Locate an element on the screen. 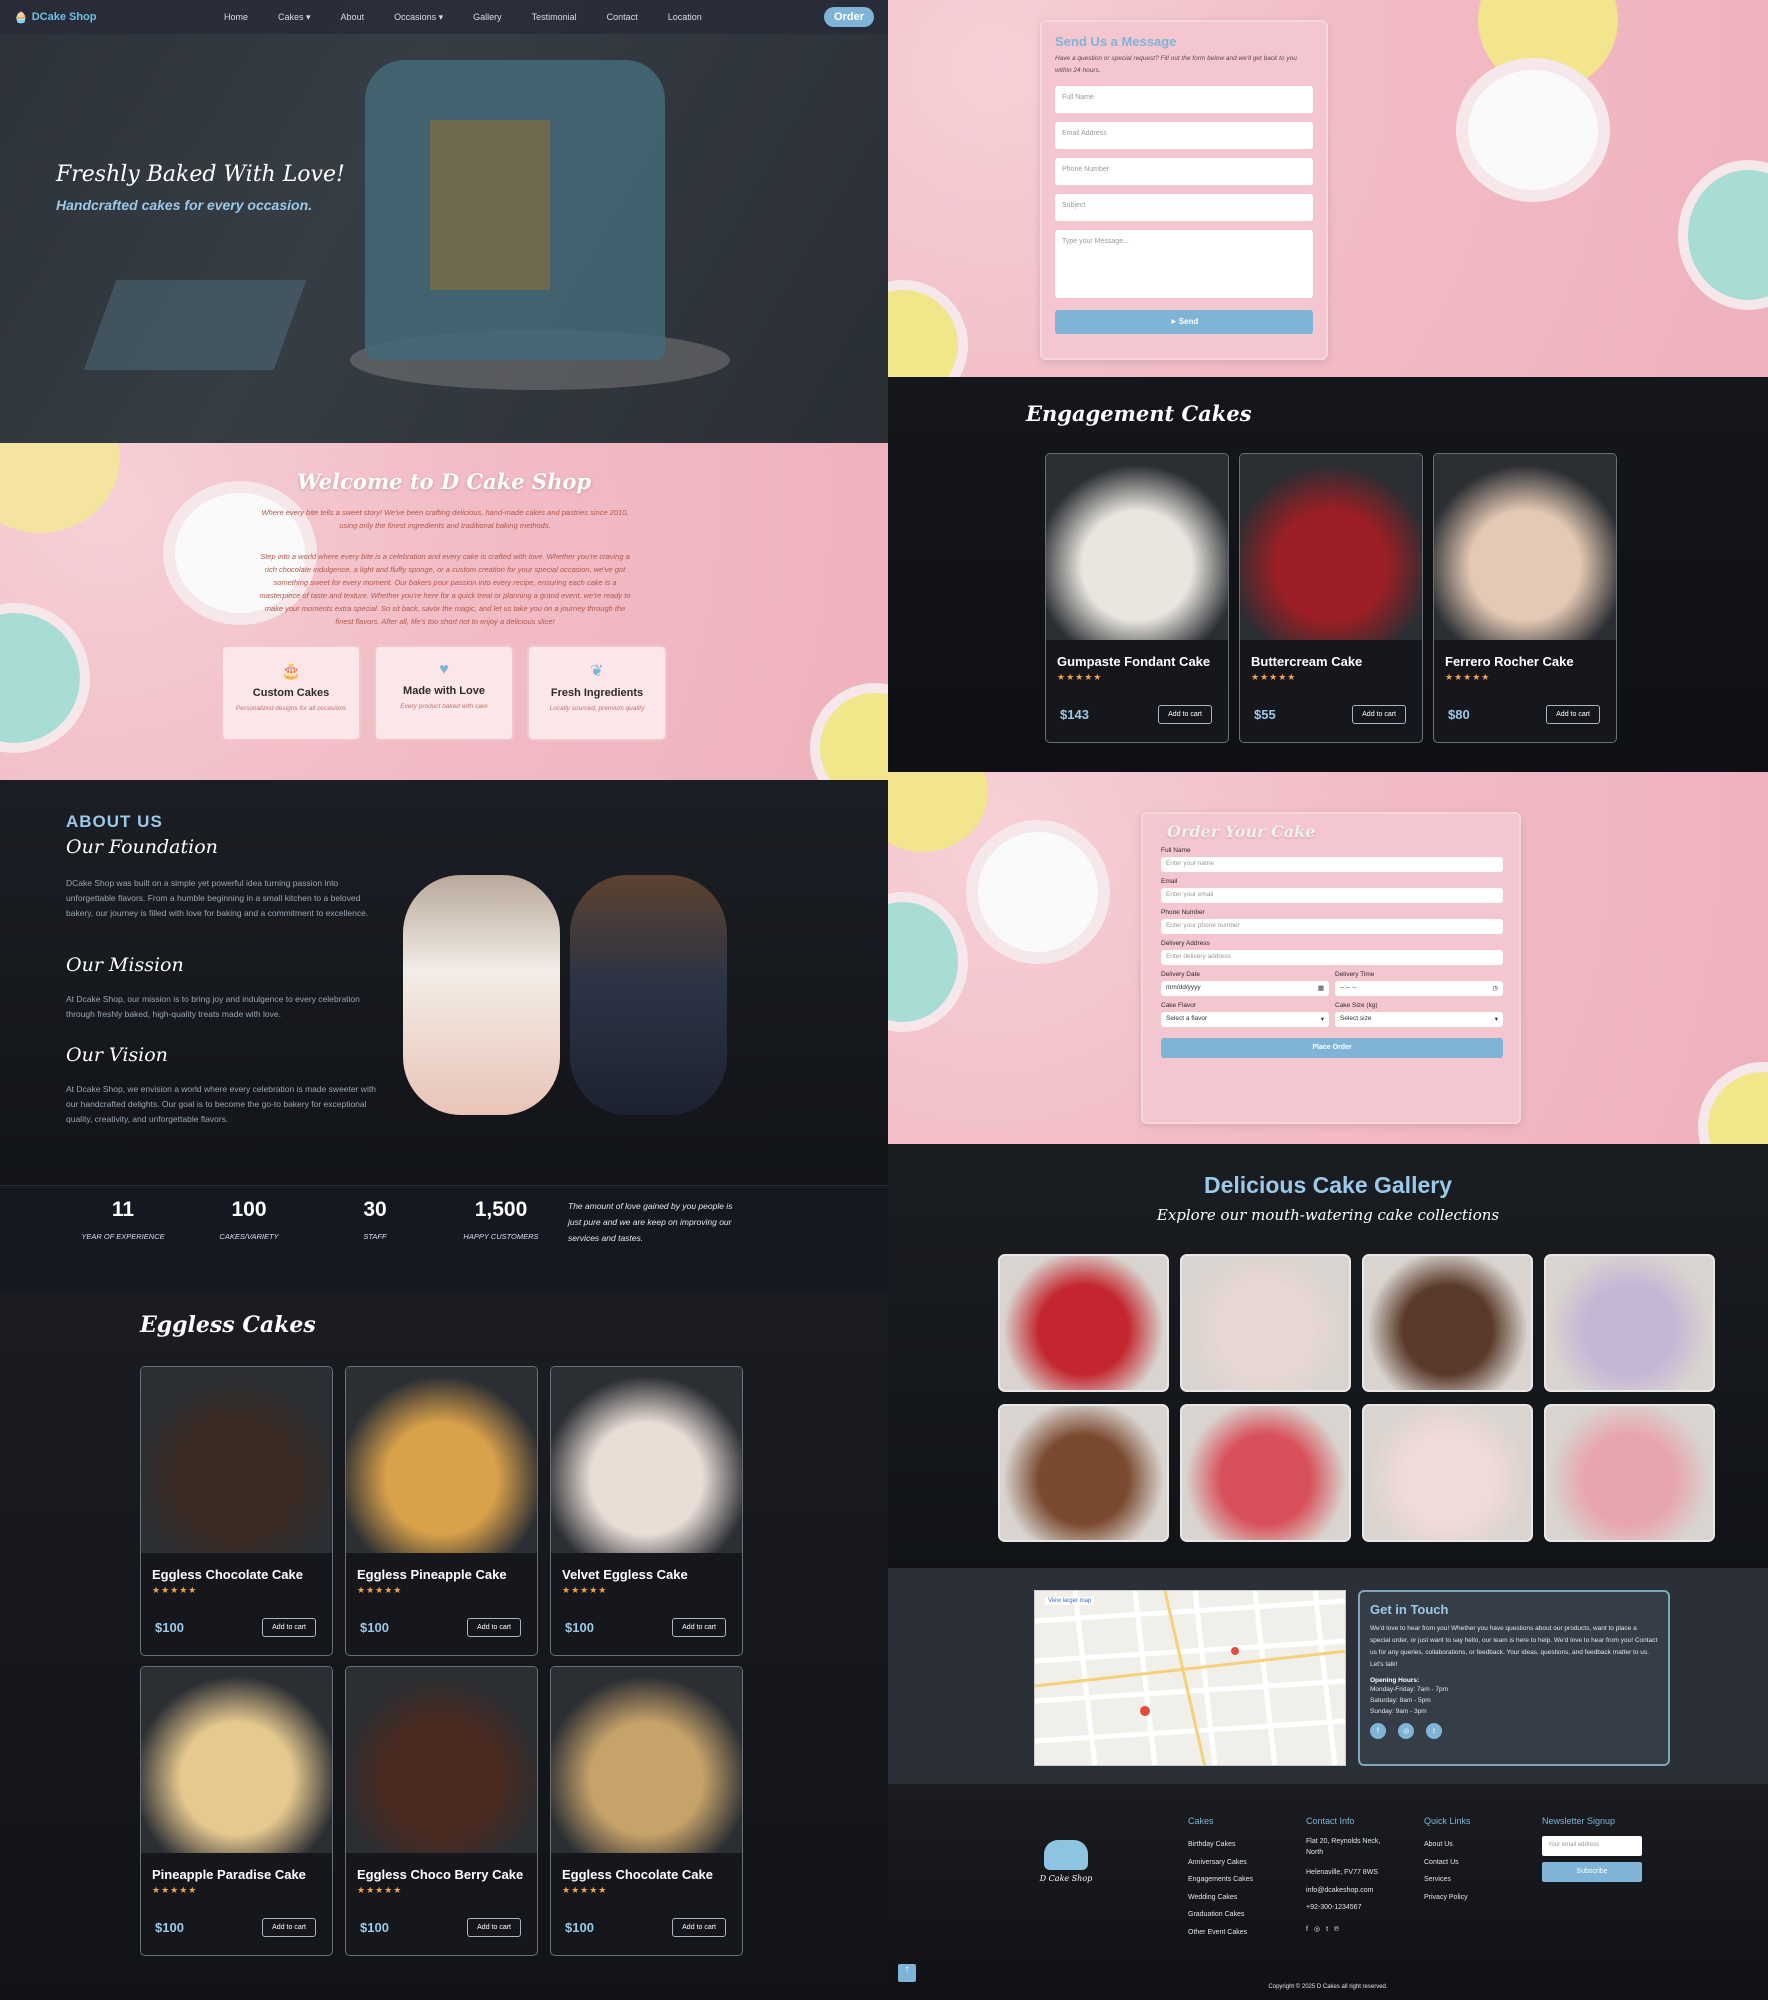 The width and height of the screenshot is (1768, 2000). footer-link-contact: Contact Us is located at coordinates (1447, 1863).